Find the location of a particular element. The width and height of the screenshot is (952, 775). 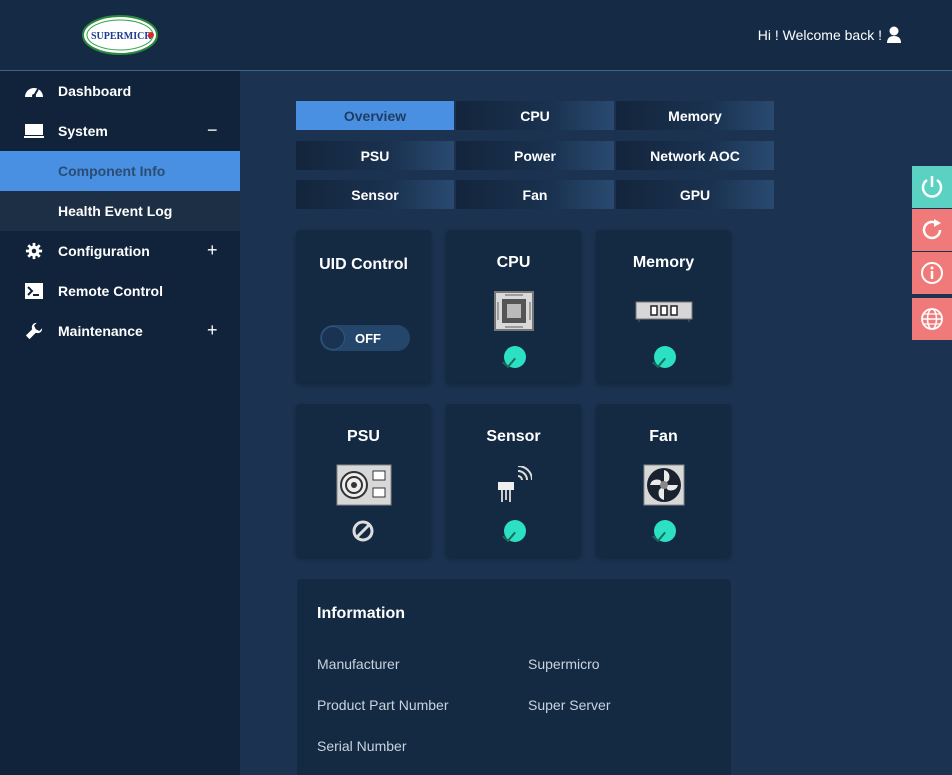

tab-network-aoc: Network AOC is located at coordinates (695, 155).